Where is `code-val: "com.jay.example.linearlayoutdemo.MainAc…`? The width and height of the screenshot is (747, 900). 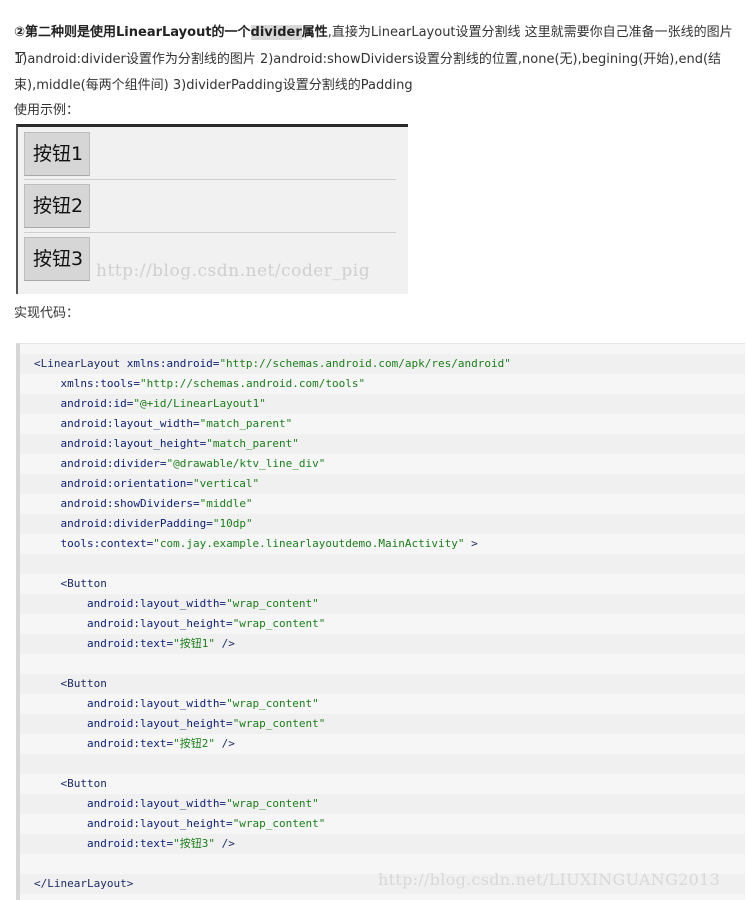
code-val: "com.jay.example.linearlayoutdemo.MainAc… is located at coordinates (309, 543).